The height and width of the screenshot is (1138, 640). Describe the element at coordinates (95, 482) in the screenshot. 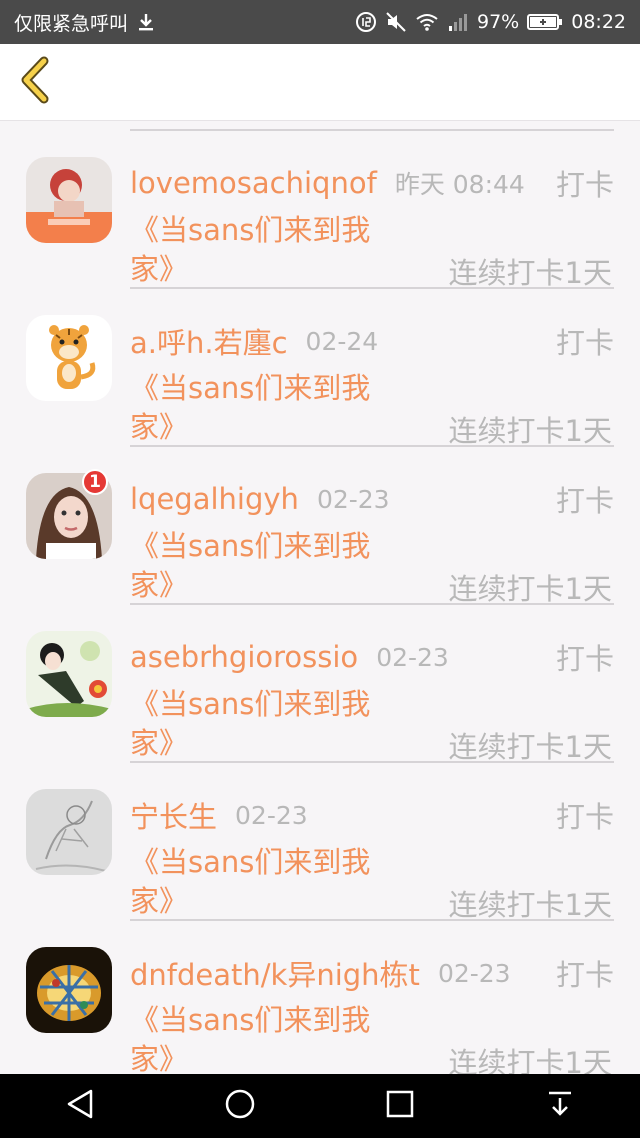

I see `unread-badge: 1` at that location.